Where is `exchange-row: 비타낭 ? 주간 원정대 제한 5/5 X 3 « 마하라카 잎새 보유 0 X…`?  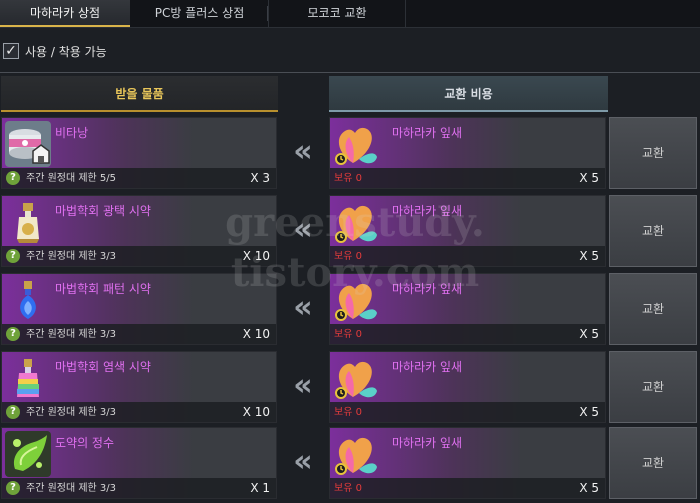 exchange-row: 비타낭 ? 주간 원정대 제한 5/5 X 3 « 마하라카 잎새 보유 0 X… is located at coordinates (350, 154).